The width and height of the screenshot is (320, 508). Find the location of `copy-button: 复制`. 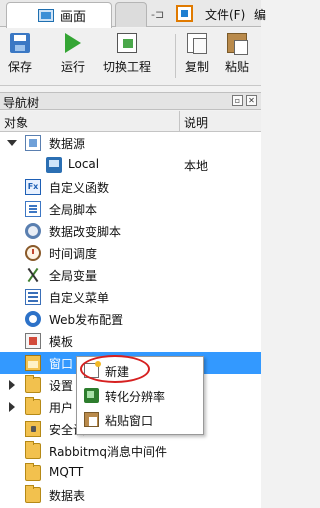

copy-button: 复制 is located at coordinates (197, 54).